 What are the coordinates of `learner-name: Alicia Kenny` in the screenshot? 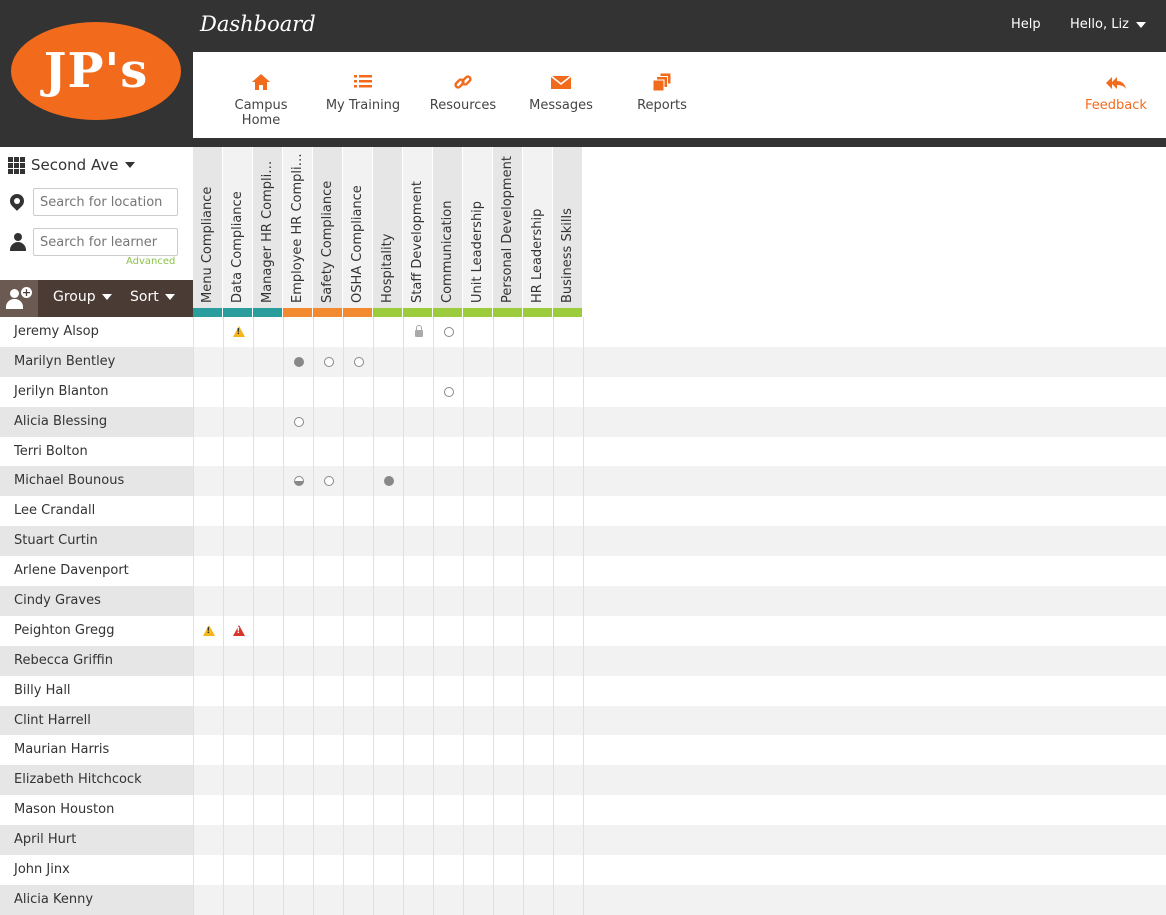 It's located at (96, 899).